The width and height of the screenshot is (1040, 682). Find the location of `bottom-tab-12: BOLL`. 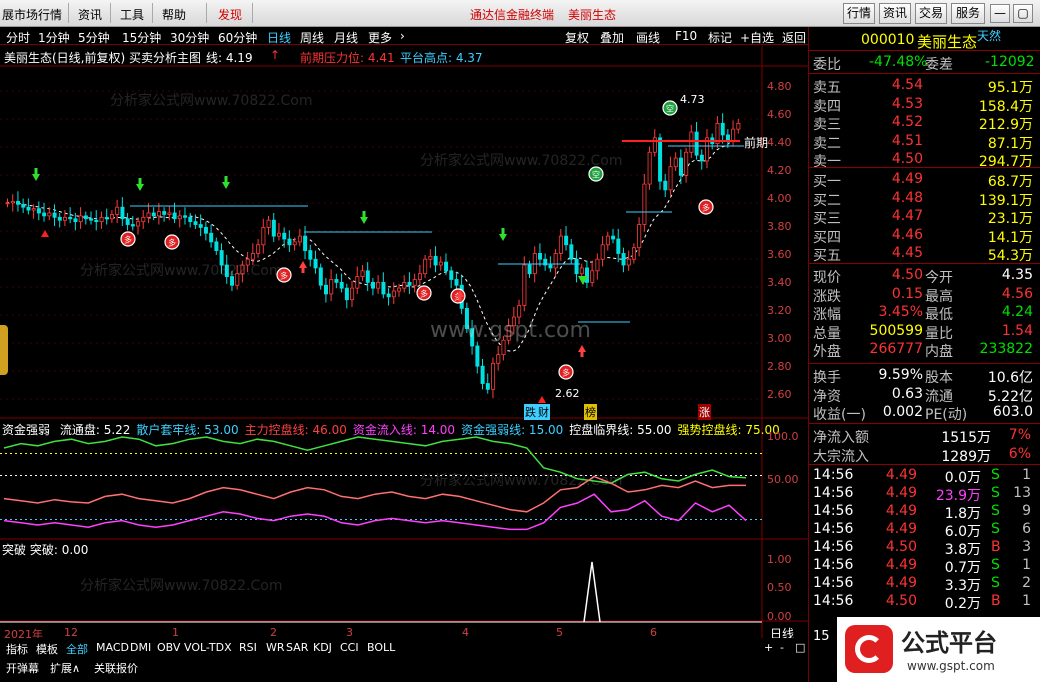

bottom-tab-12: BOLL is located at coordinates (381, 647).